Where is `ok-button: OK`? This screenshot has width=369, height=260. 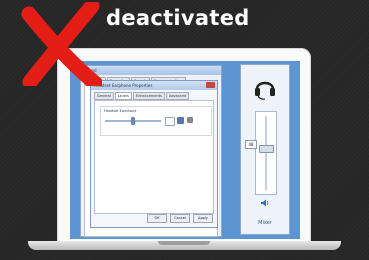 ok-button: OK is located at coordinates (157, 218).